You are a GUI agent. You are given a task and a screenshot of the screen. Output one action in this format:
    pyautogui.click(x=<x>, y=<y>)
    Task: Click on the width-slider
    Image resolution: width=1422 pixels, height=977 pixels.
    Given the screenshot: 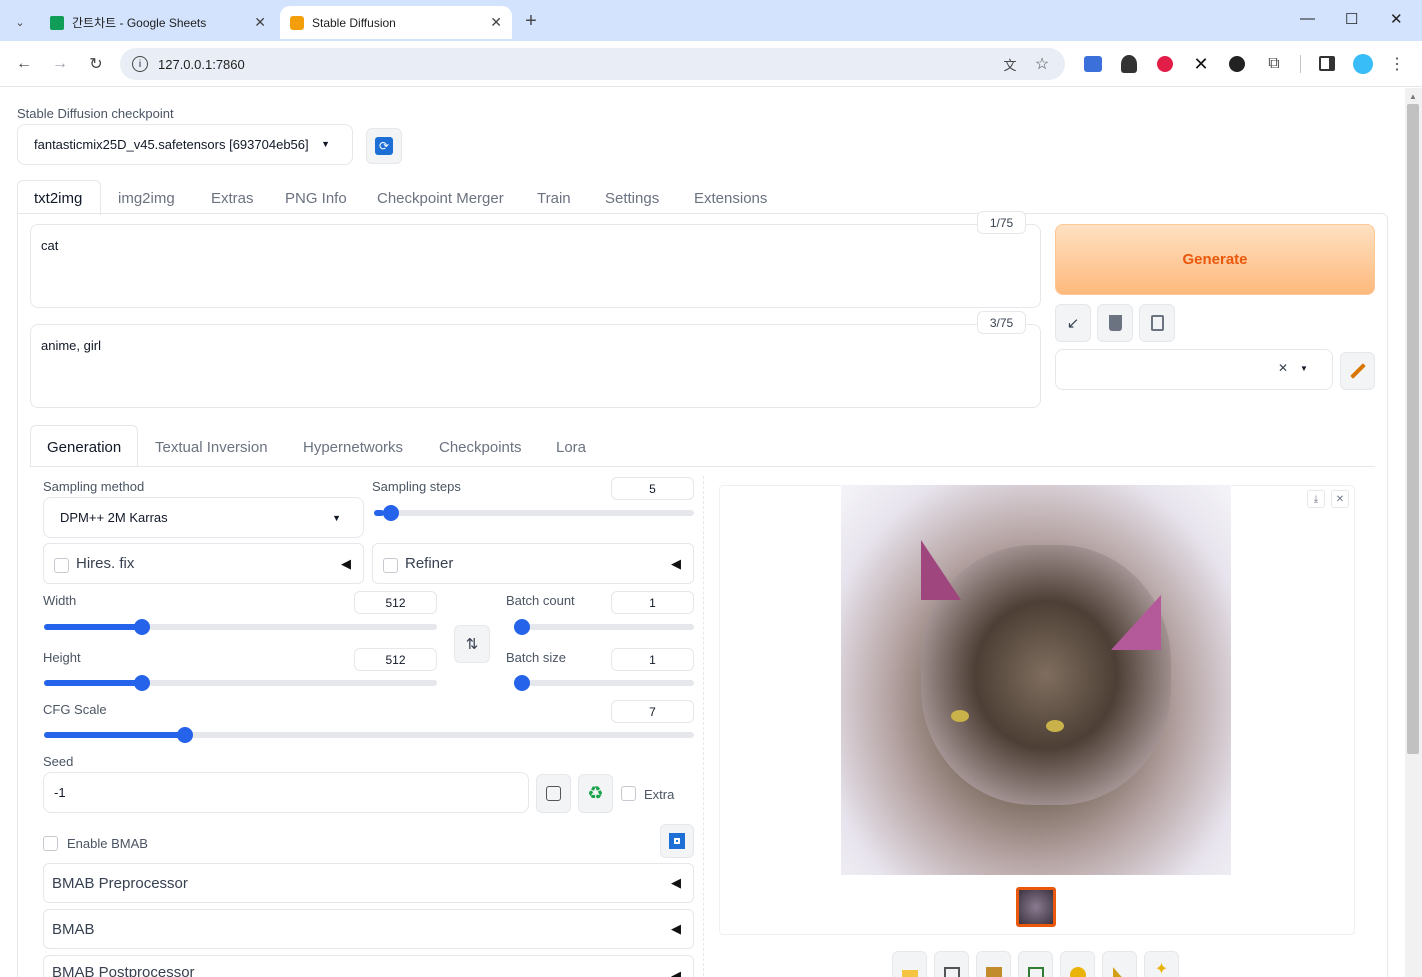 What is the action you would take?
    pyautogui.click(x=240, y=627)
    